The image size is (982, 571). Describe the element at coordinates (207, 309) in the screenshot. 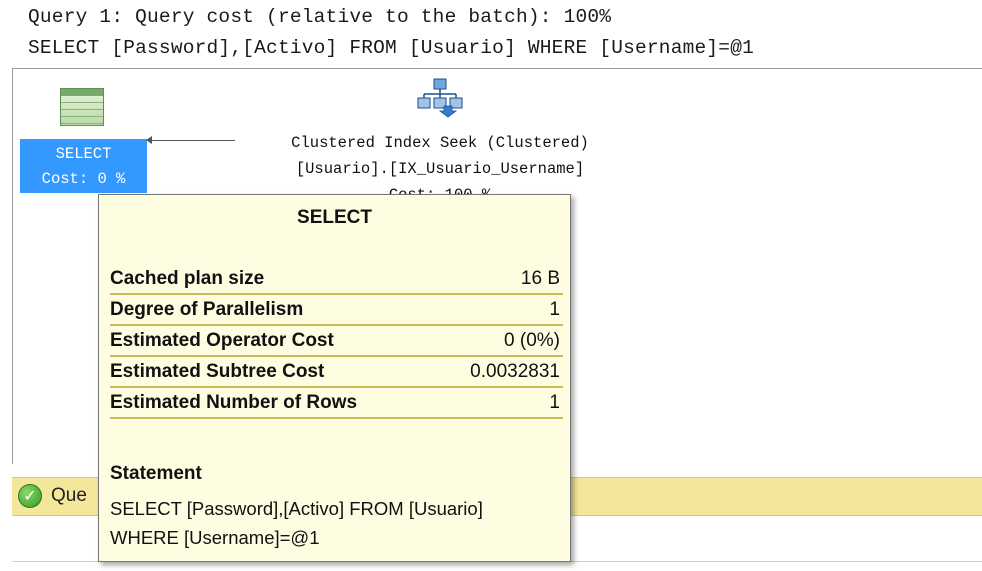

I see `property-name: Degree of Parallelism` at that location.